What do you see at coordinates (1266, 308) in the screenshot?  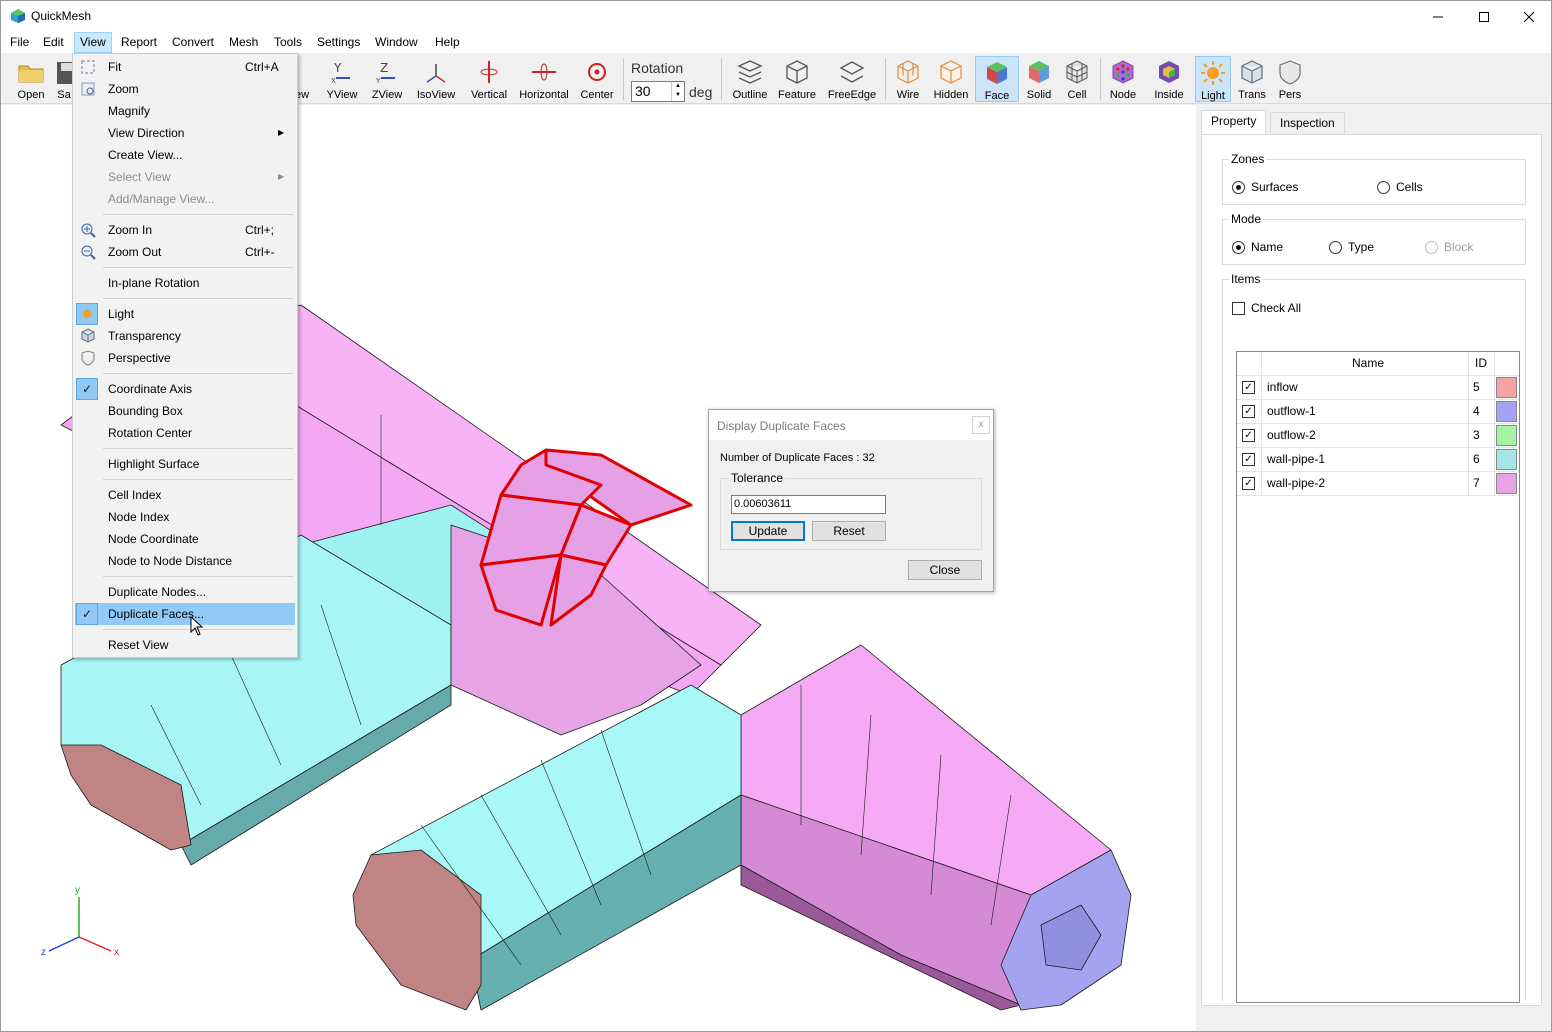 I see `check-all-checkbox: Check All` at bounding box center [1266, 308].